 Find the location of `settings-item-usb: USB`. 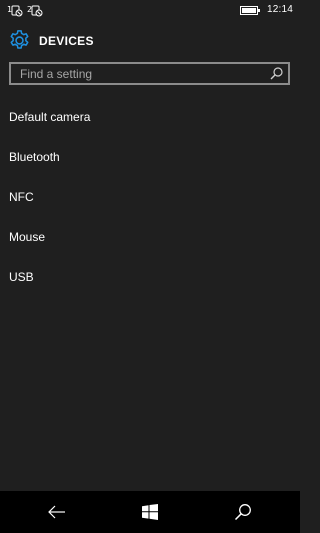

settings-item-usb: USB is located at coordinates (150, 288).